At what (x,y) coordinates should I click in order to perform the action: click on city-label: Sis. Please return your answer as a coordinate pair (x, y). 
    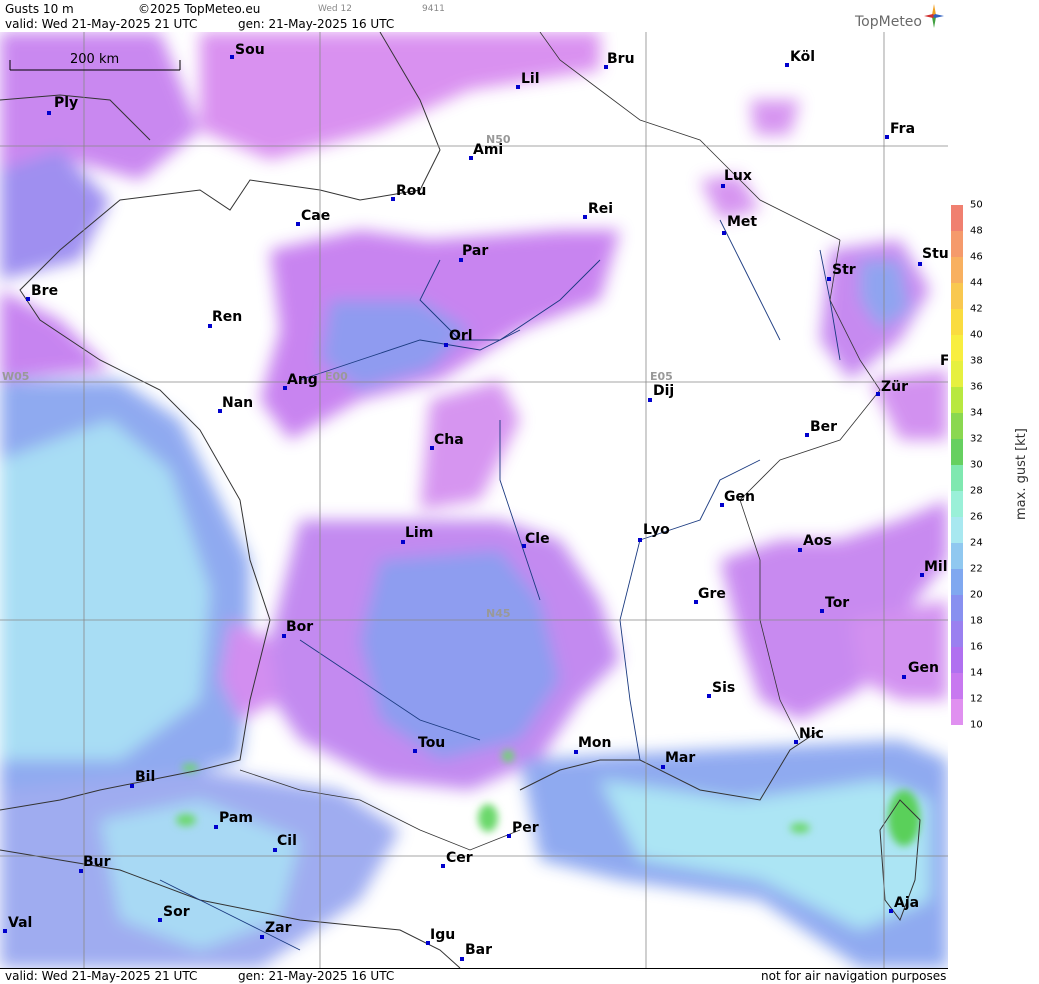
    Looking at the image, I should click on (724, 688).